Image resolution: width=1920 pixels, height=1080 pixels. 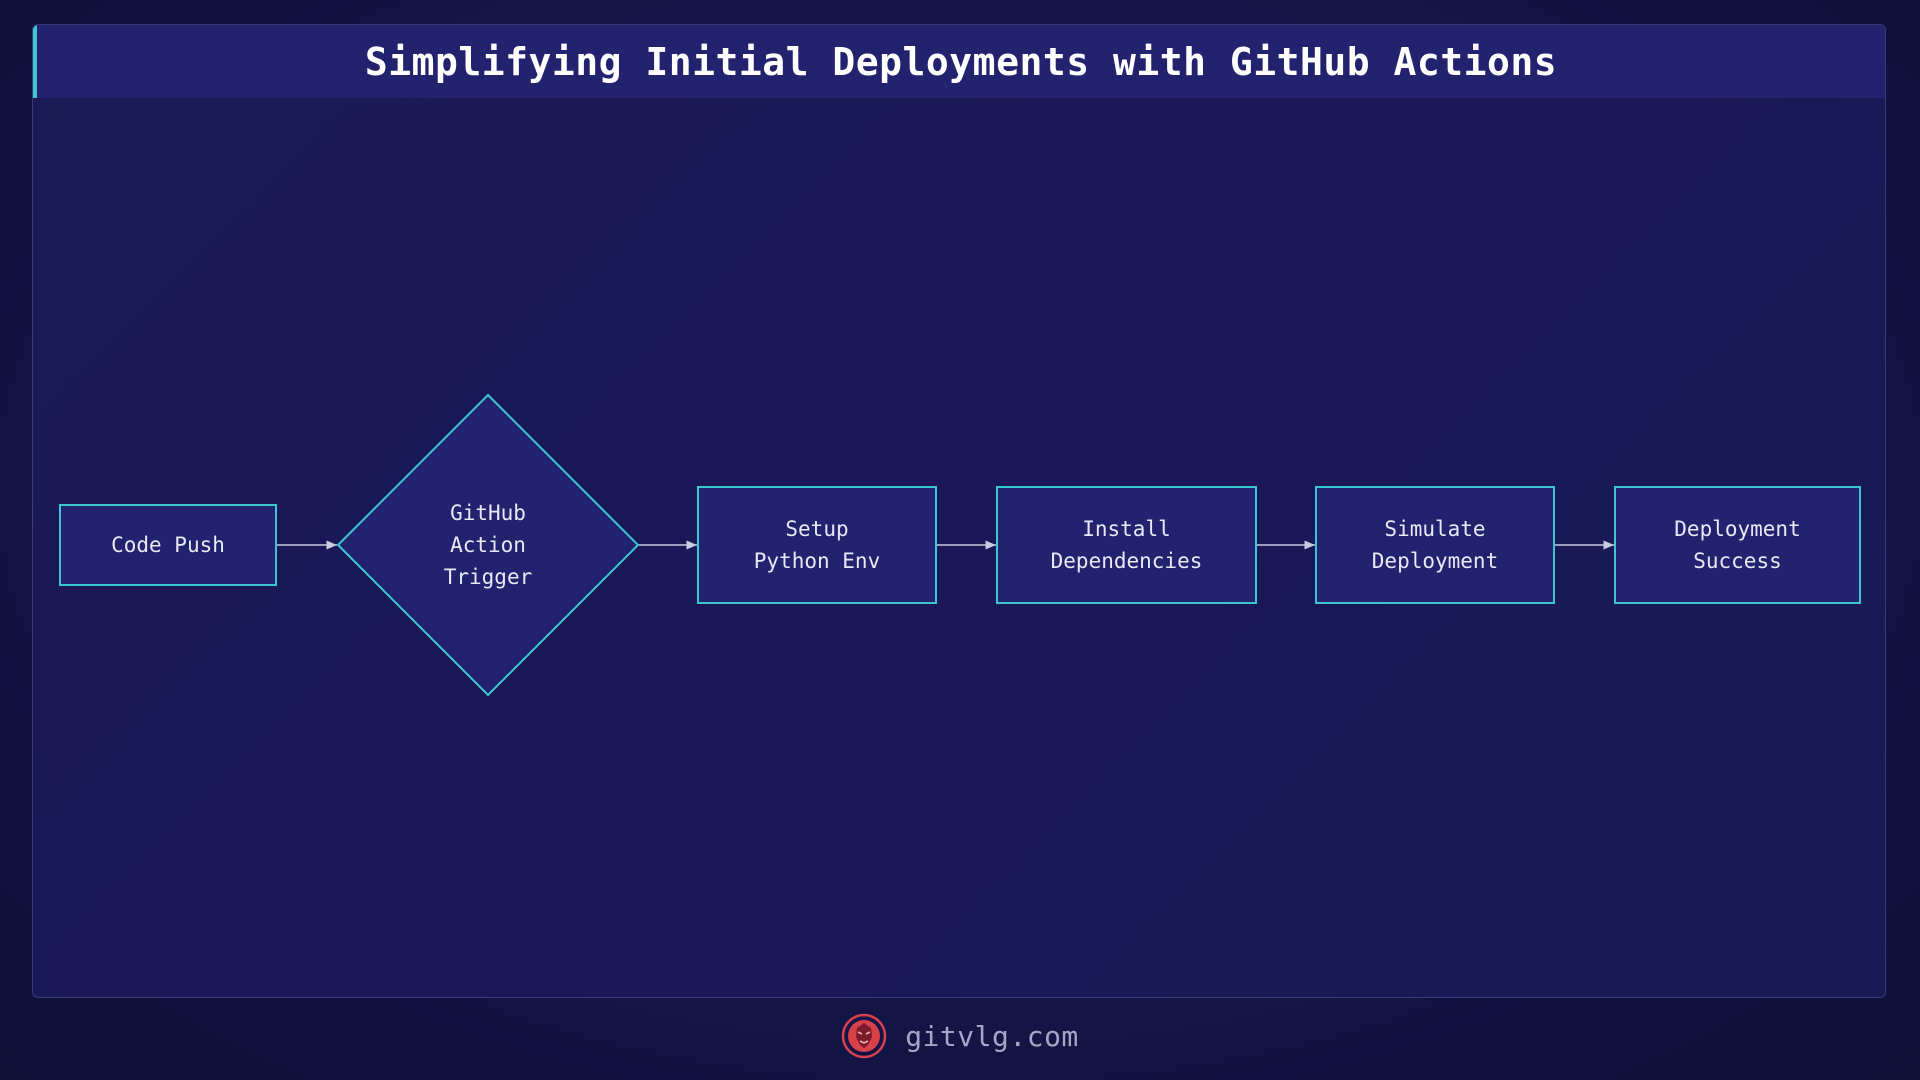 I want to click on node-simulate-deployment: Simulate Deployment, so click(x=1435, y=545).